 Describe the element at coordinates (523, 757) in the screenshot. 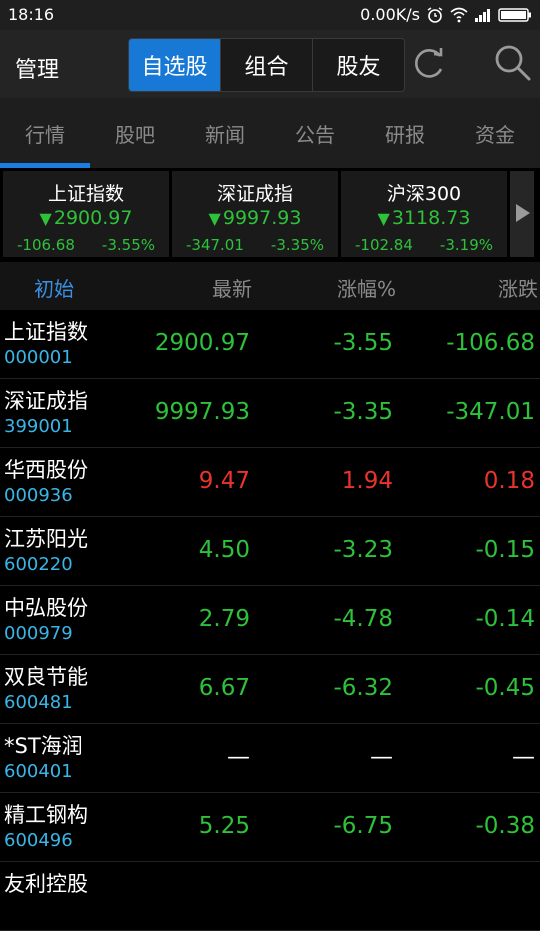

I see `stock-change: —` at that location.